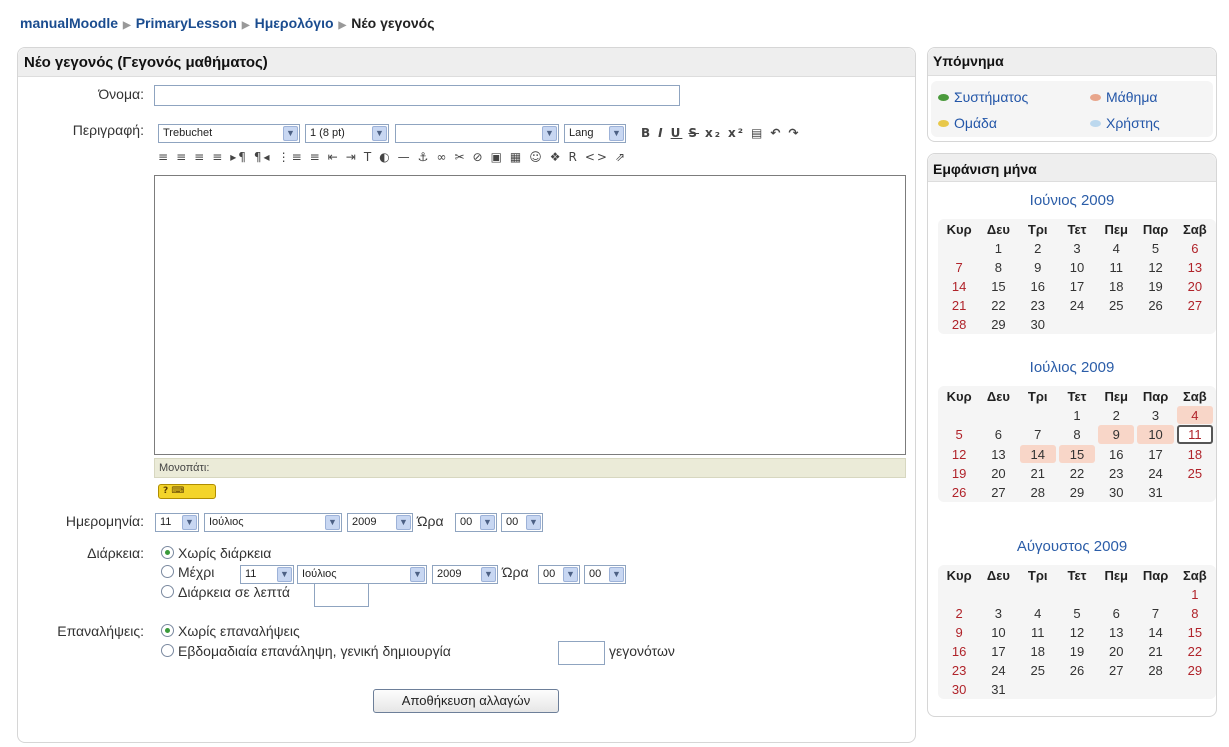 This screenshot has width=1229, height=747. Describe the element at coordinates (380, 522) in the screenshot. I see `date-year-select: 2009 ▼` at that location.